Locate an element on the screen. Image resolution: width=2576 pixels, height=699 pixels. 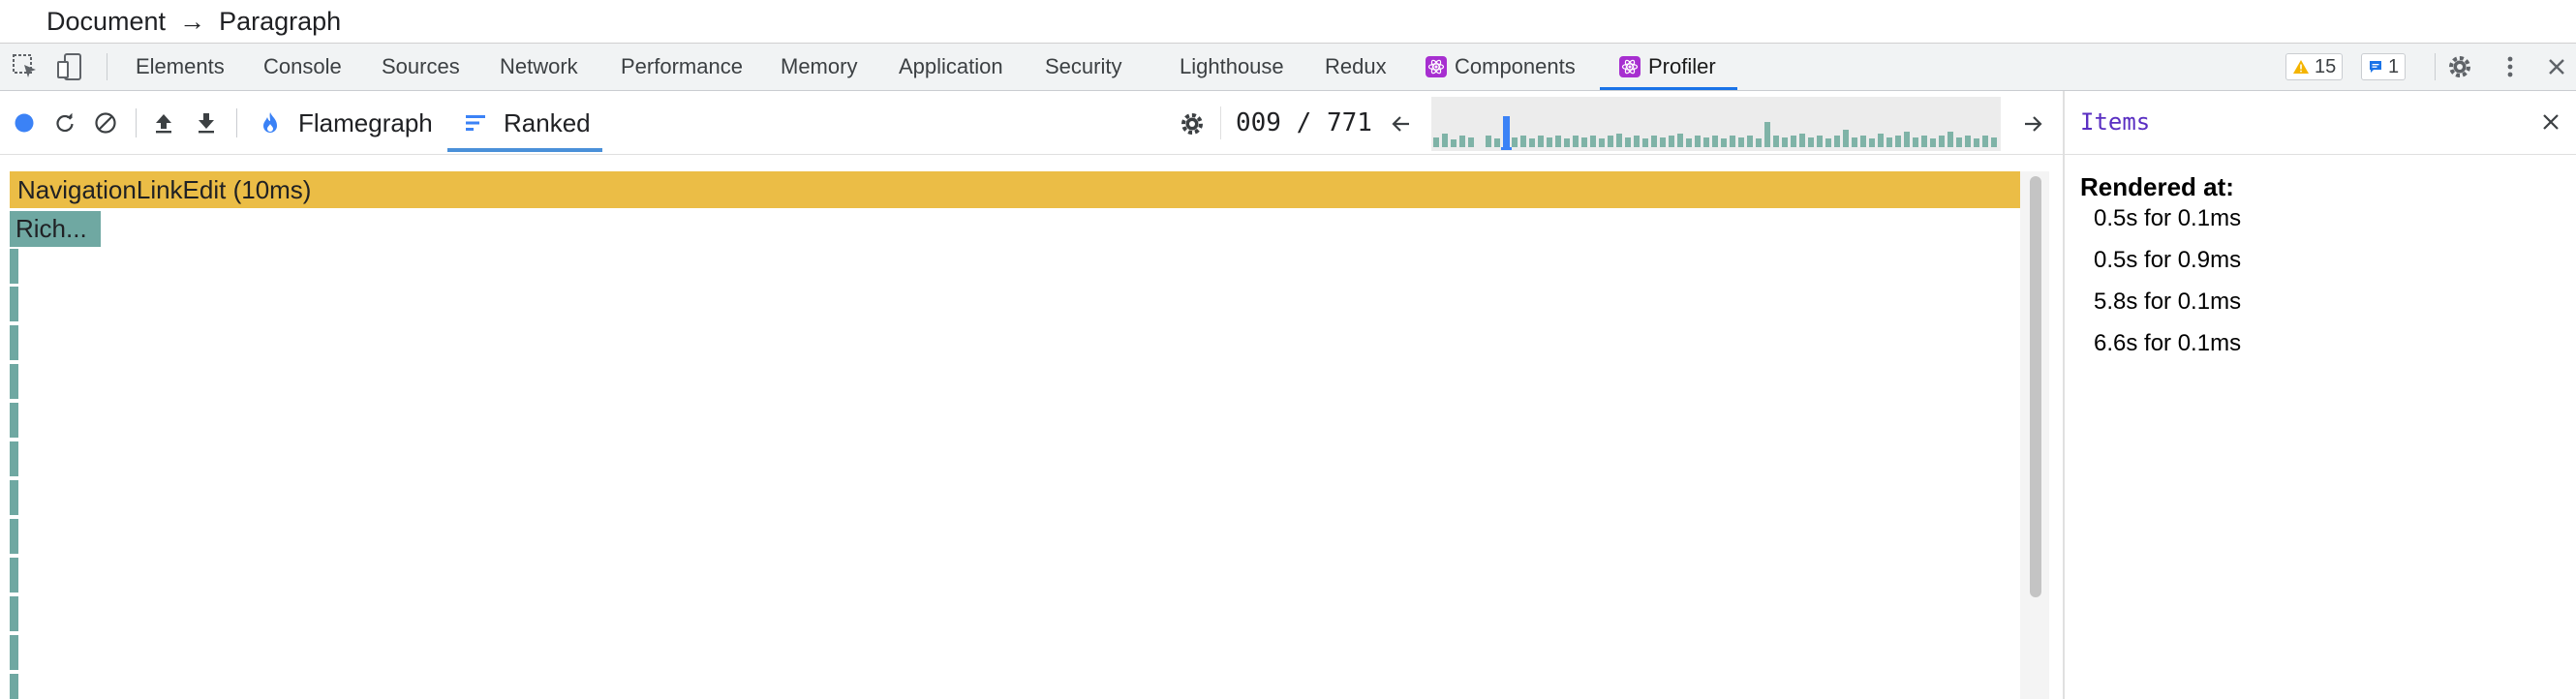
chart-scrollbar-thumb is located at coordinates (2035, 387).